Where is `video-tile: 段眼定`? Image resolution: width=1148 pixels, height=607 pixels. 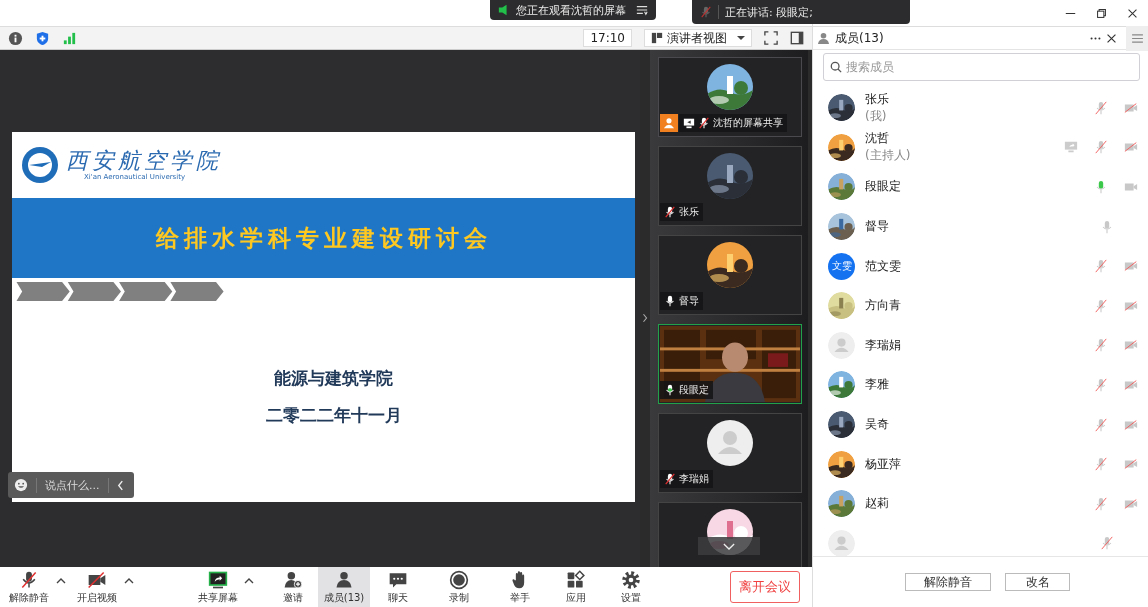
video-tile: 段眼定 is located at coordinates (730, 364).